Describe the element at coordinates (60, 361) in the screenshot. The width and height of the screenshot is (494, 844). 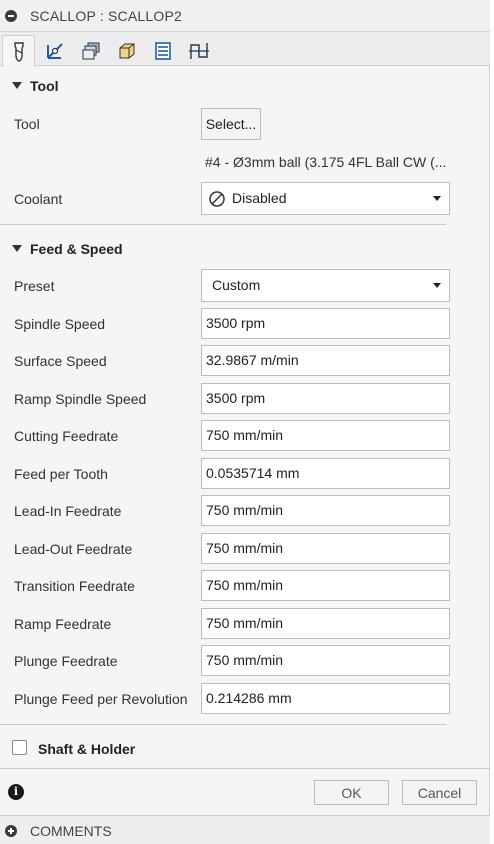
I see `surface-speed-label: Surface Speed` at that location.